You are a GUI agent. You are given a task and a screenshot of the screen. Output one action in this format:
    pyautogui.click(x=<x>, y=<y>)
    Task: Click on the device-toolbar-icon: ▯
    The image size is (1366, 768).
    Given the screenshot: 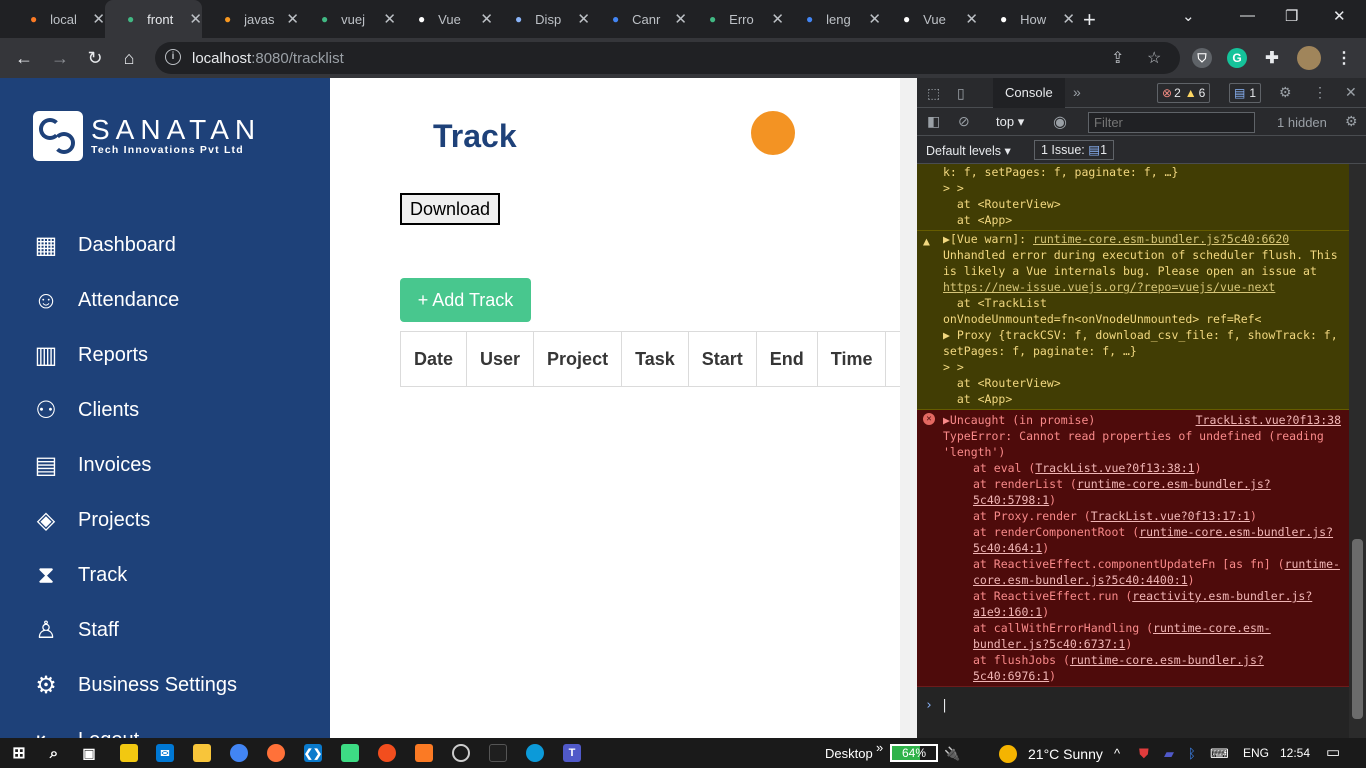 What is the action you would take?
    pyautogui.click(x=961, y=93)
    